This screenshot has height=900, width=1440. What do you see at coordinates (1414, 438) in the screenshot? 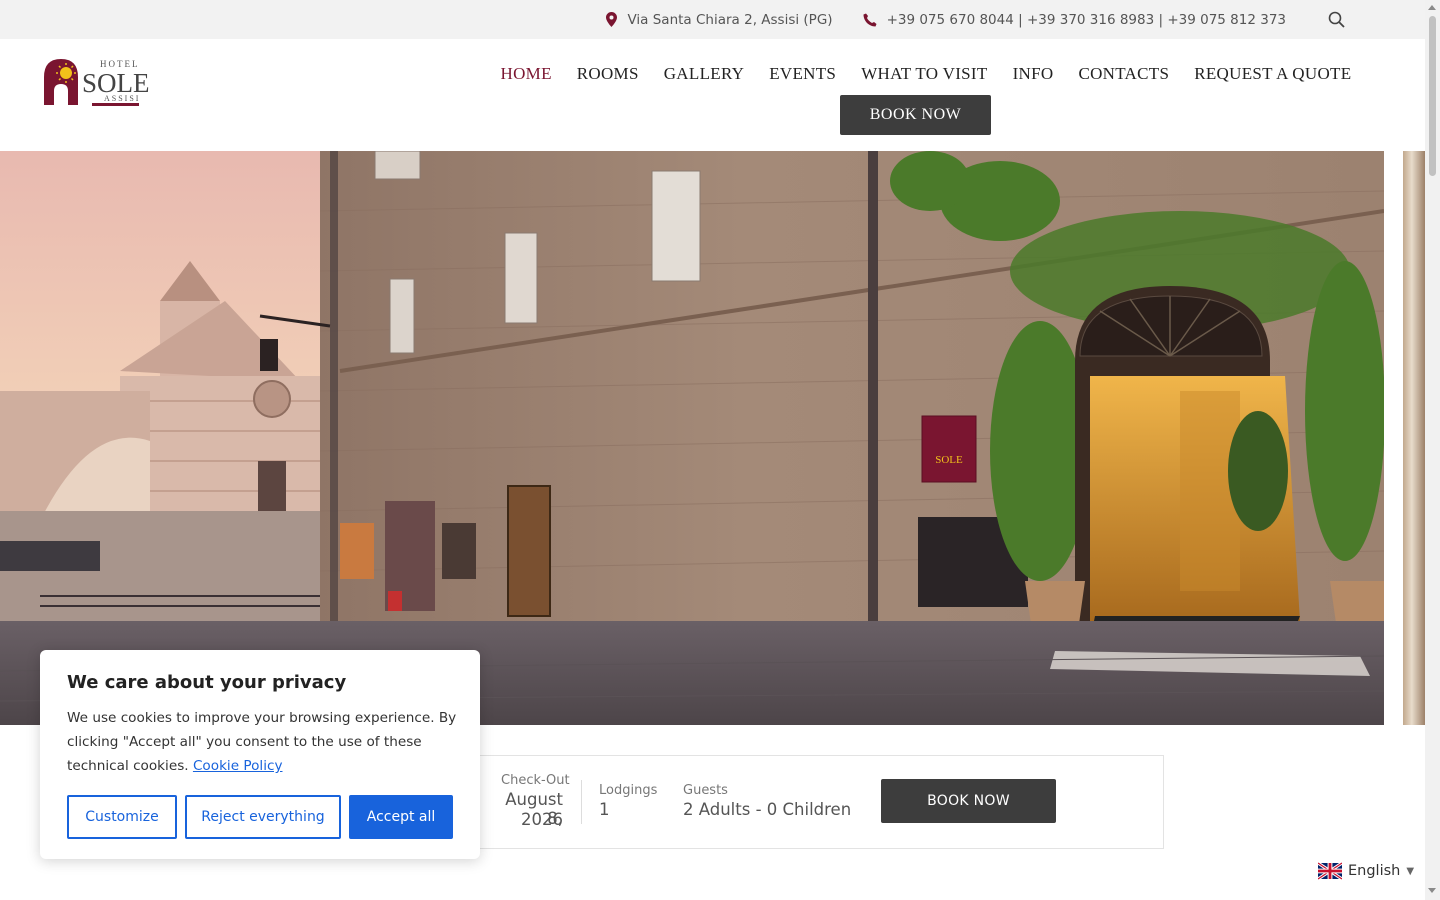
I see `hero-next-slide-edge` at bounding box center [1414, 438].